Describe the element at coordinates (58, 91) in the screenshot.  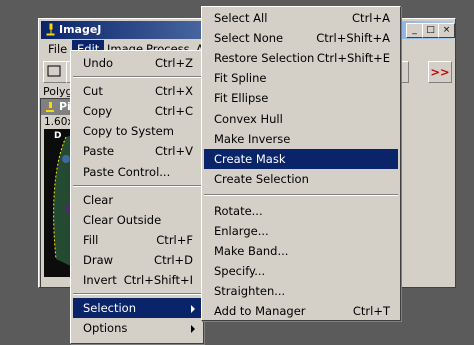
I see `status-text: Polyg` at that location.